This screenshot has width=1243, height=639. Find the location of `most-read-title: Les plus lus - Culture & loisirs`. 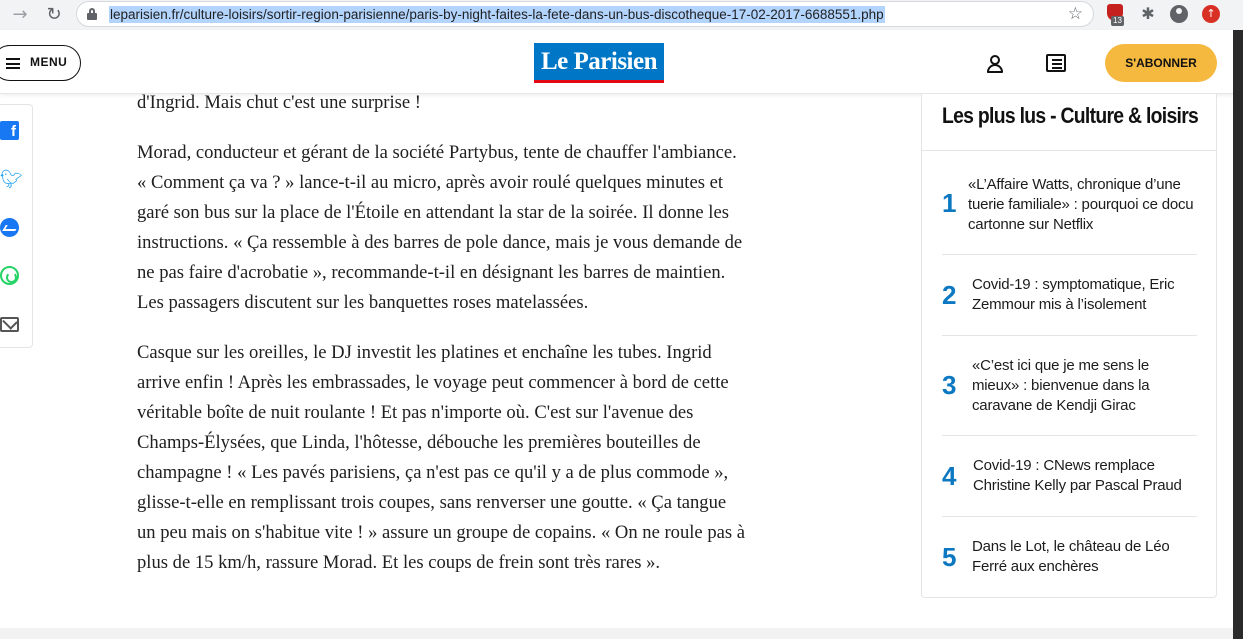

most-read-title: Les plus lus - Culture & loisirs is located at coordinates (1070, 115).